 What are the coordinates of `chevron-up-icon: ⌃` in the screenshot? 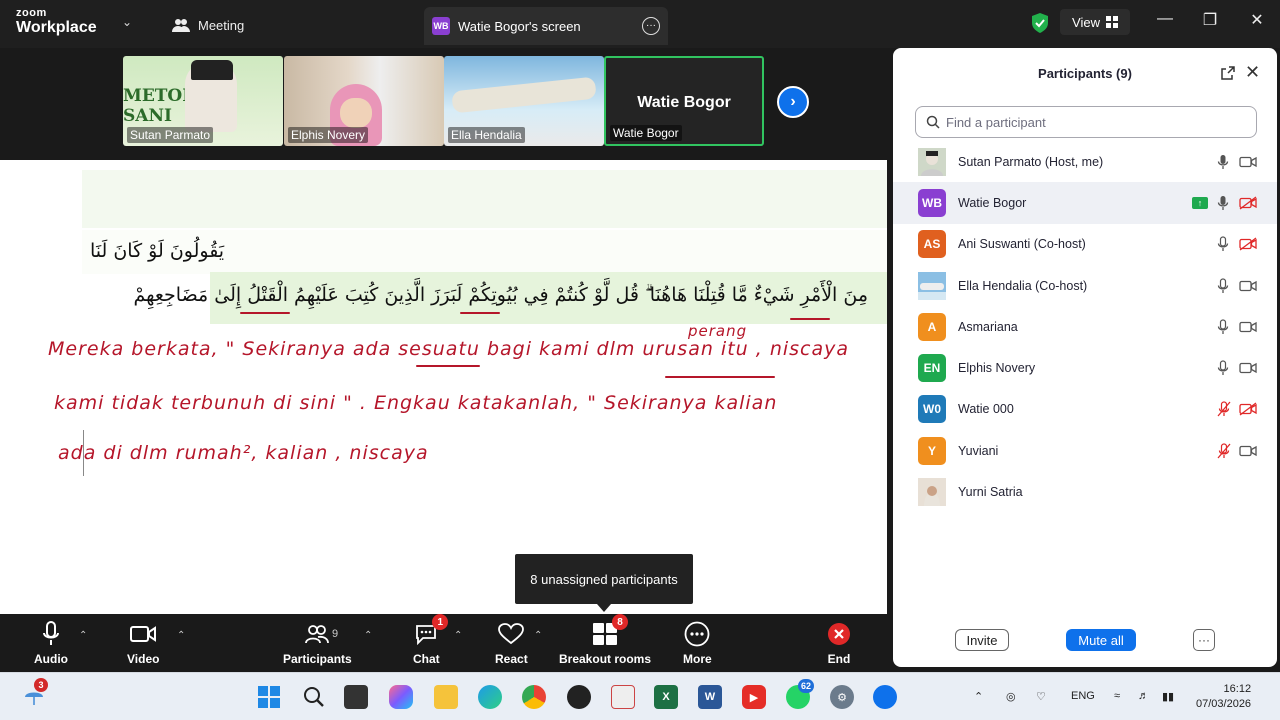 It's located at (978, 696).